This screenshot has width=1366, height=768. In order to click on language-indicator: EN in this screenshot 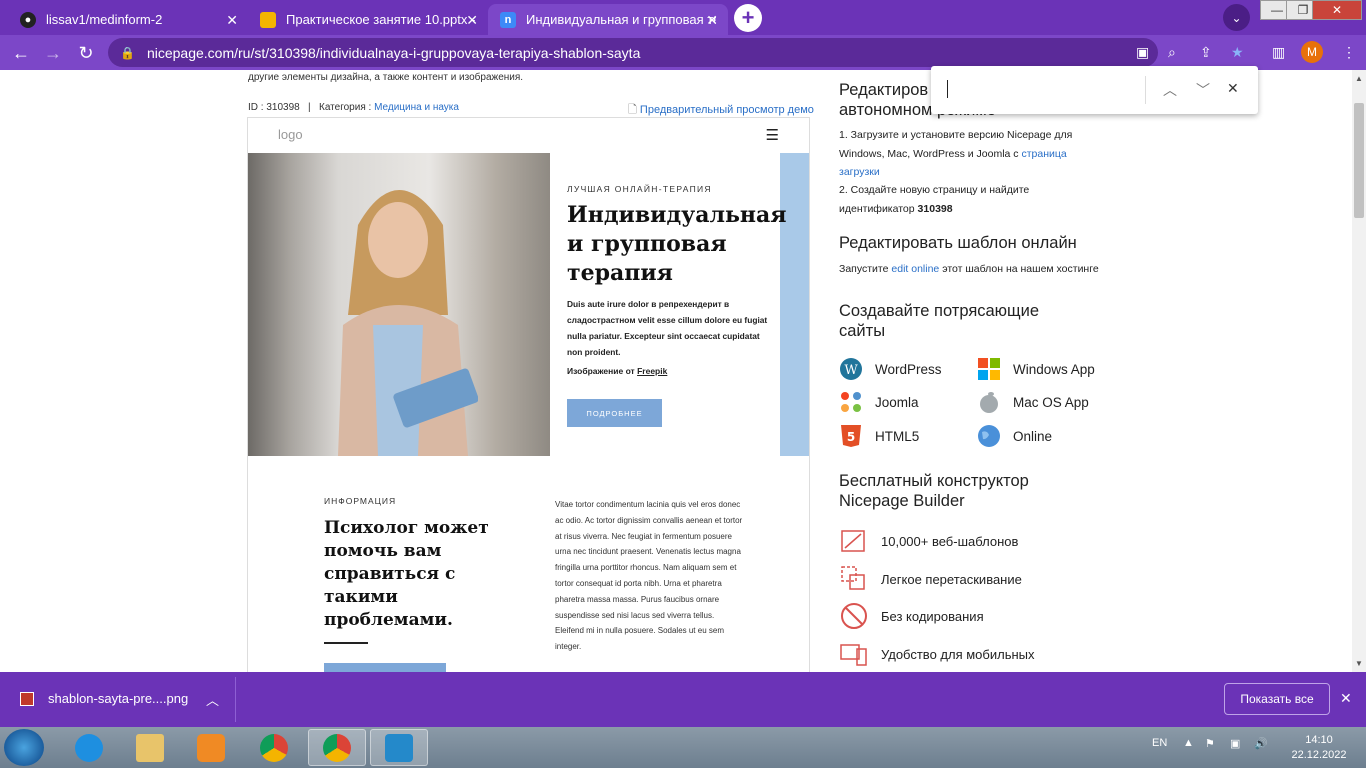, I will do `click(1159, 743)`.